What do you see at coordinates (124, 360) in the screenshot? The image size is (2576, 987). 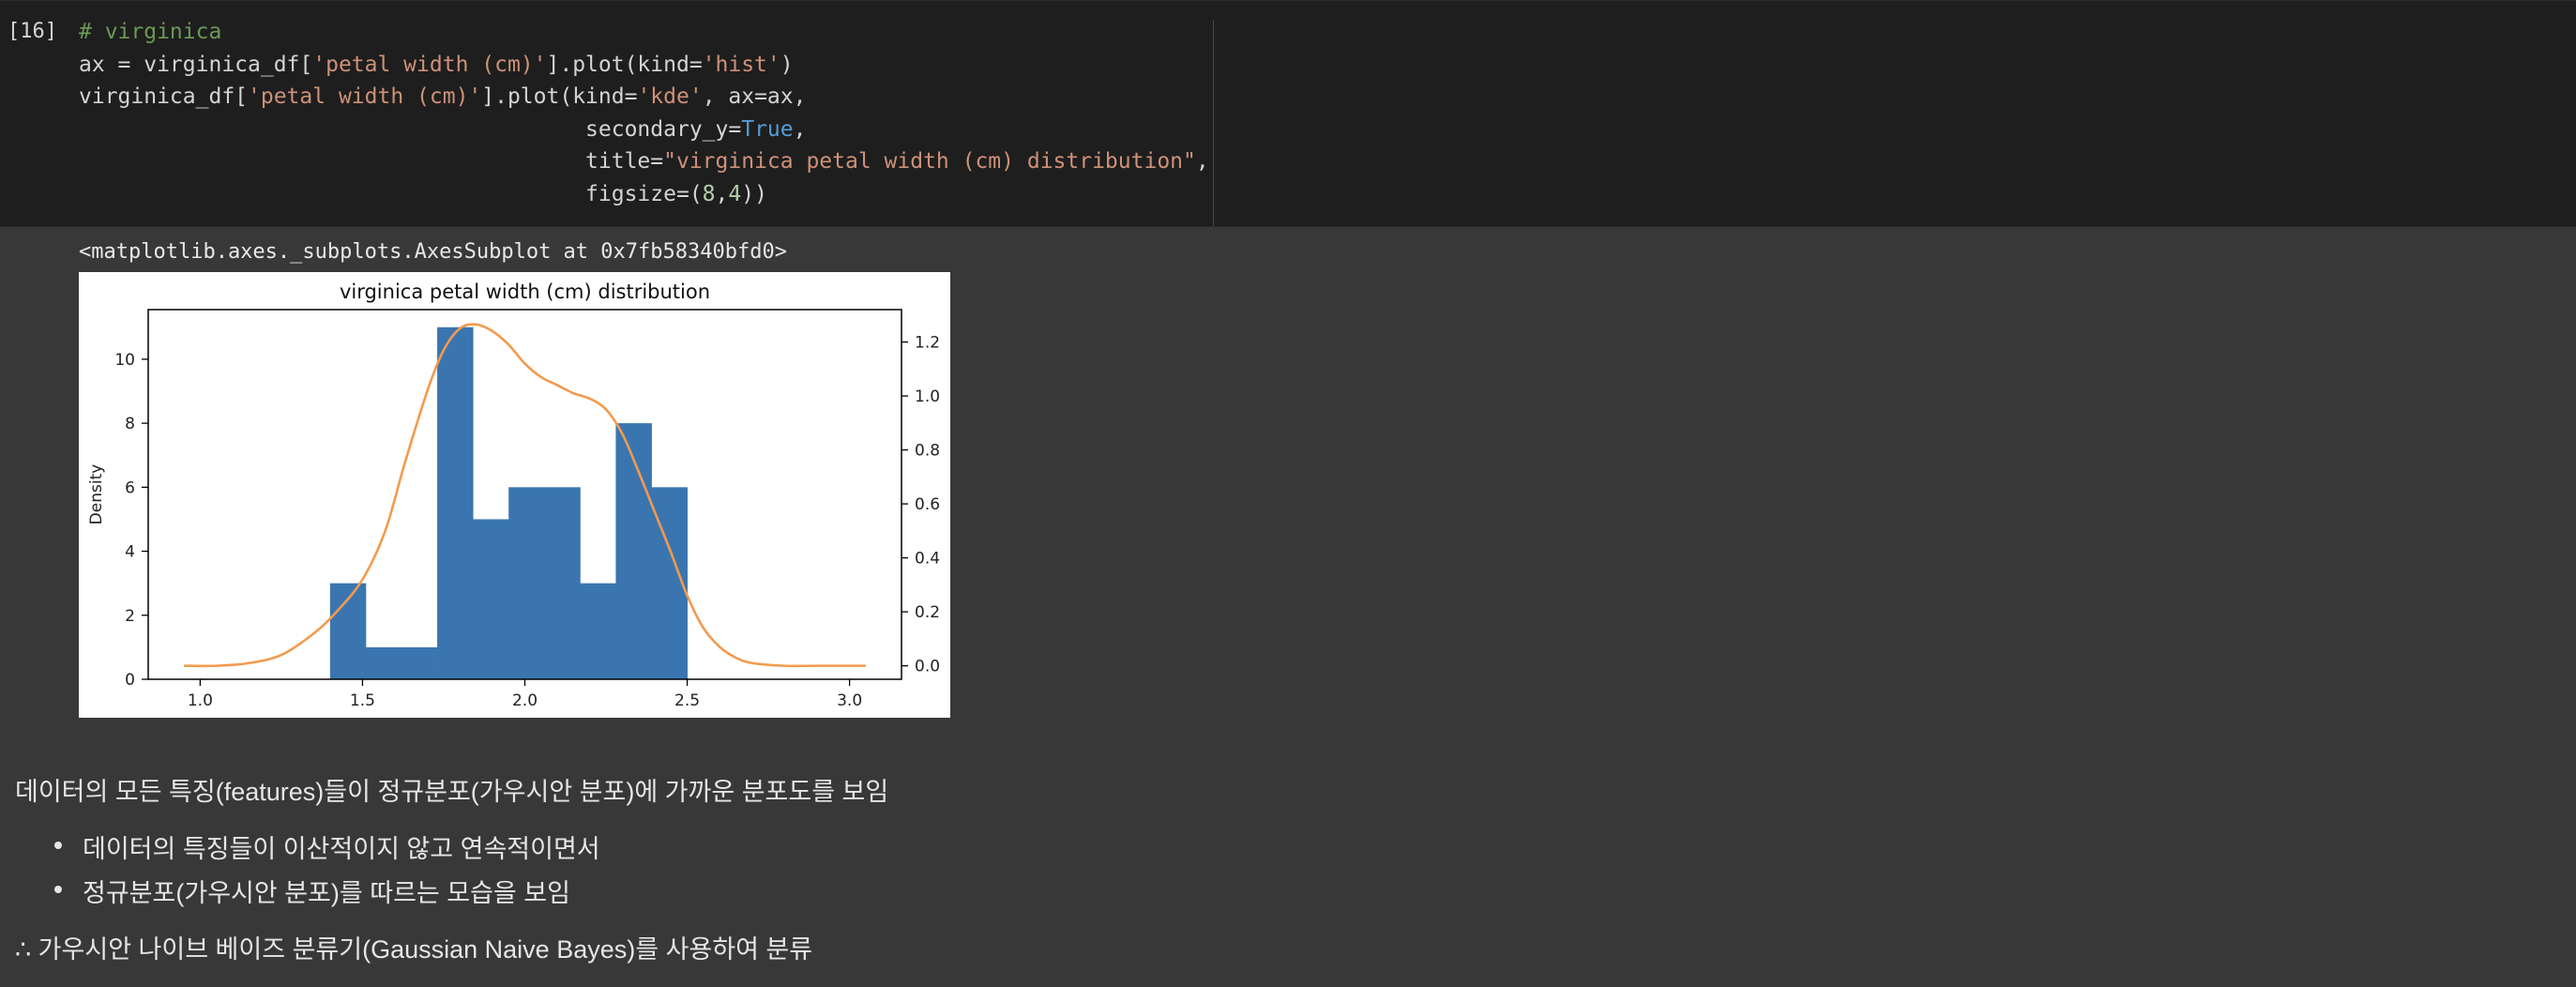 I see `y-left-tick-label: 10` at bounding box center [124, 360].